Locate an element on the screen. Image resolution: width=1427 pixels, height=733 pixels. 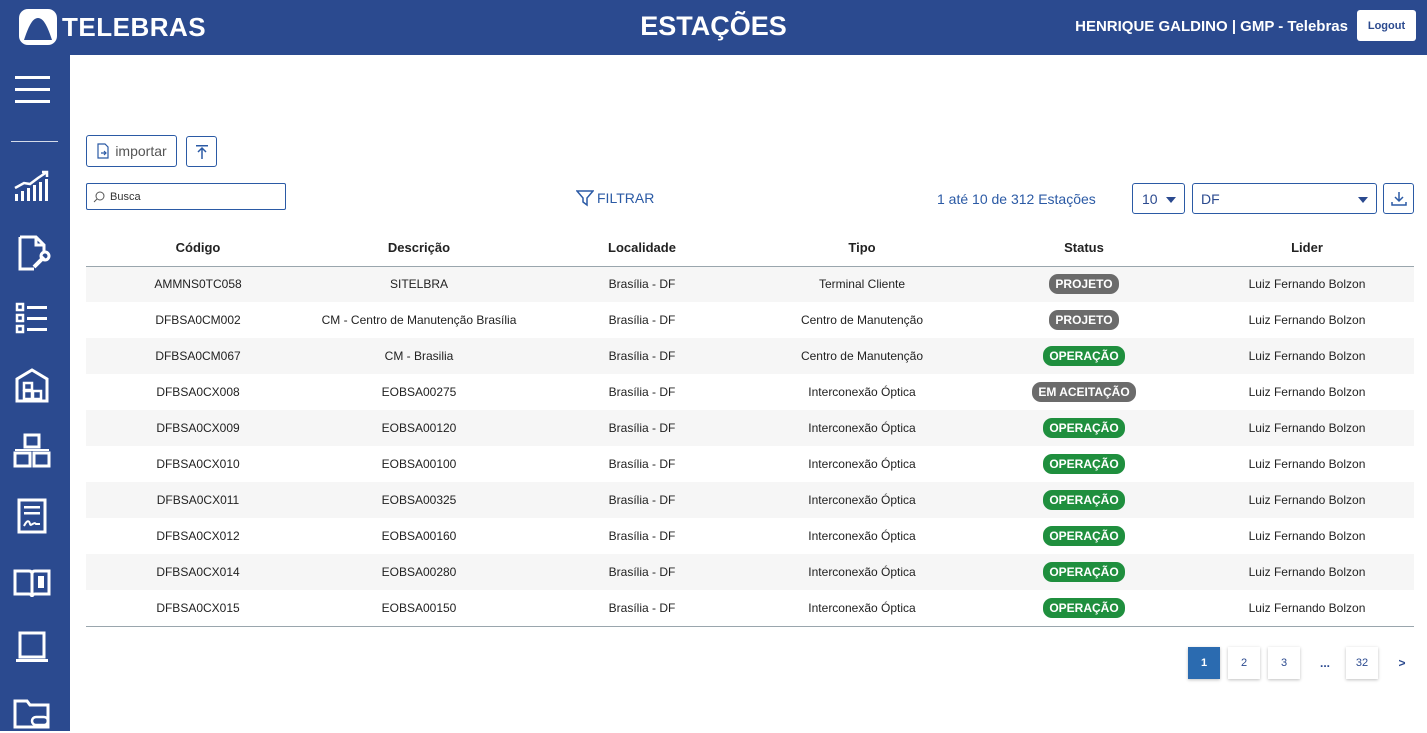
cell-descricao: CM - Centro de Manutenção Brasília is located at coordinates (419, 320).